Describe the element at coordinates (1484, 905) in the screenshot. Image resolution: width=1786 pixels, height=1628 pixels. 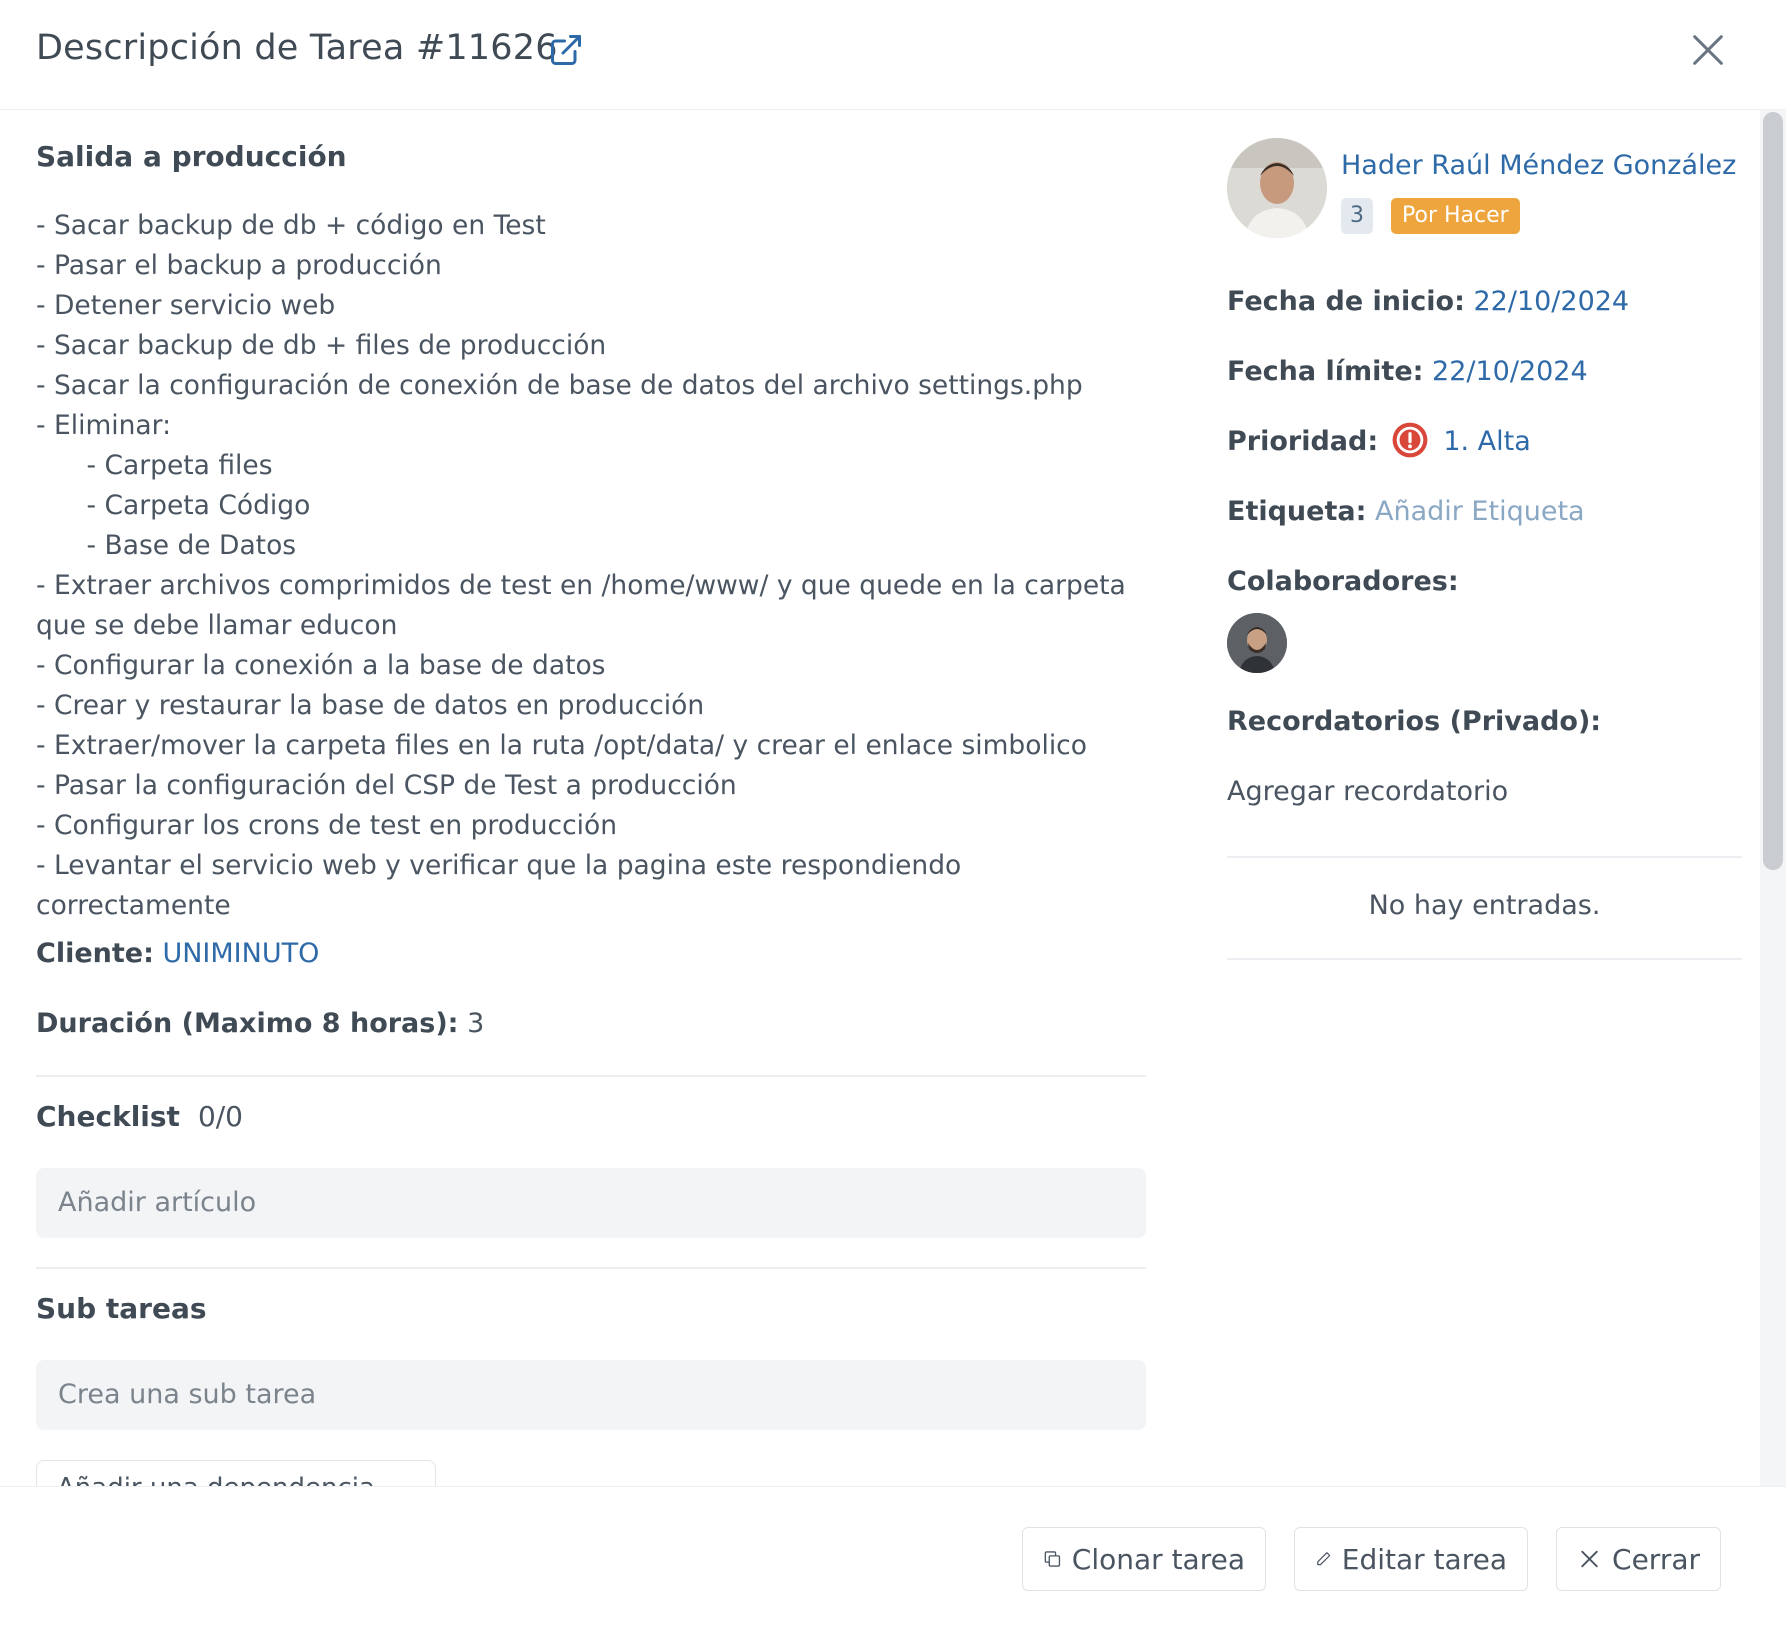
I see `no-entries-text: No hay entradas.` at that location.